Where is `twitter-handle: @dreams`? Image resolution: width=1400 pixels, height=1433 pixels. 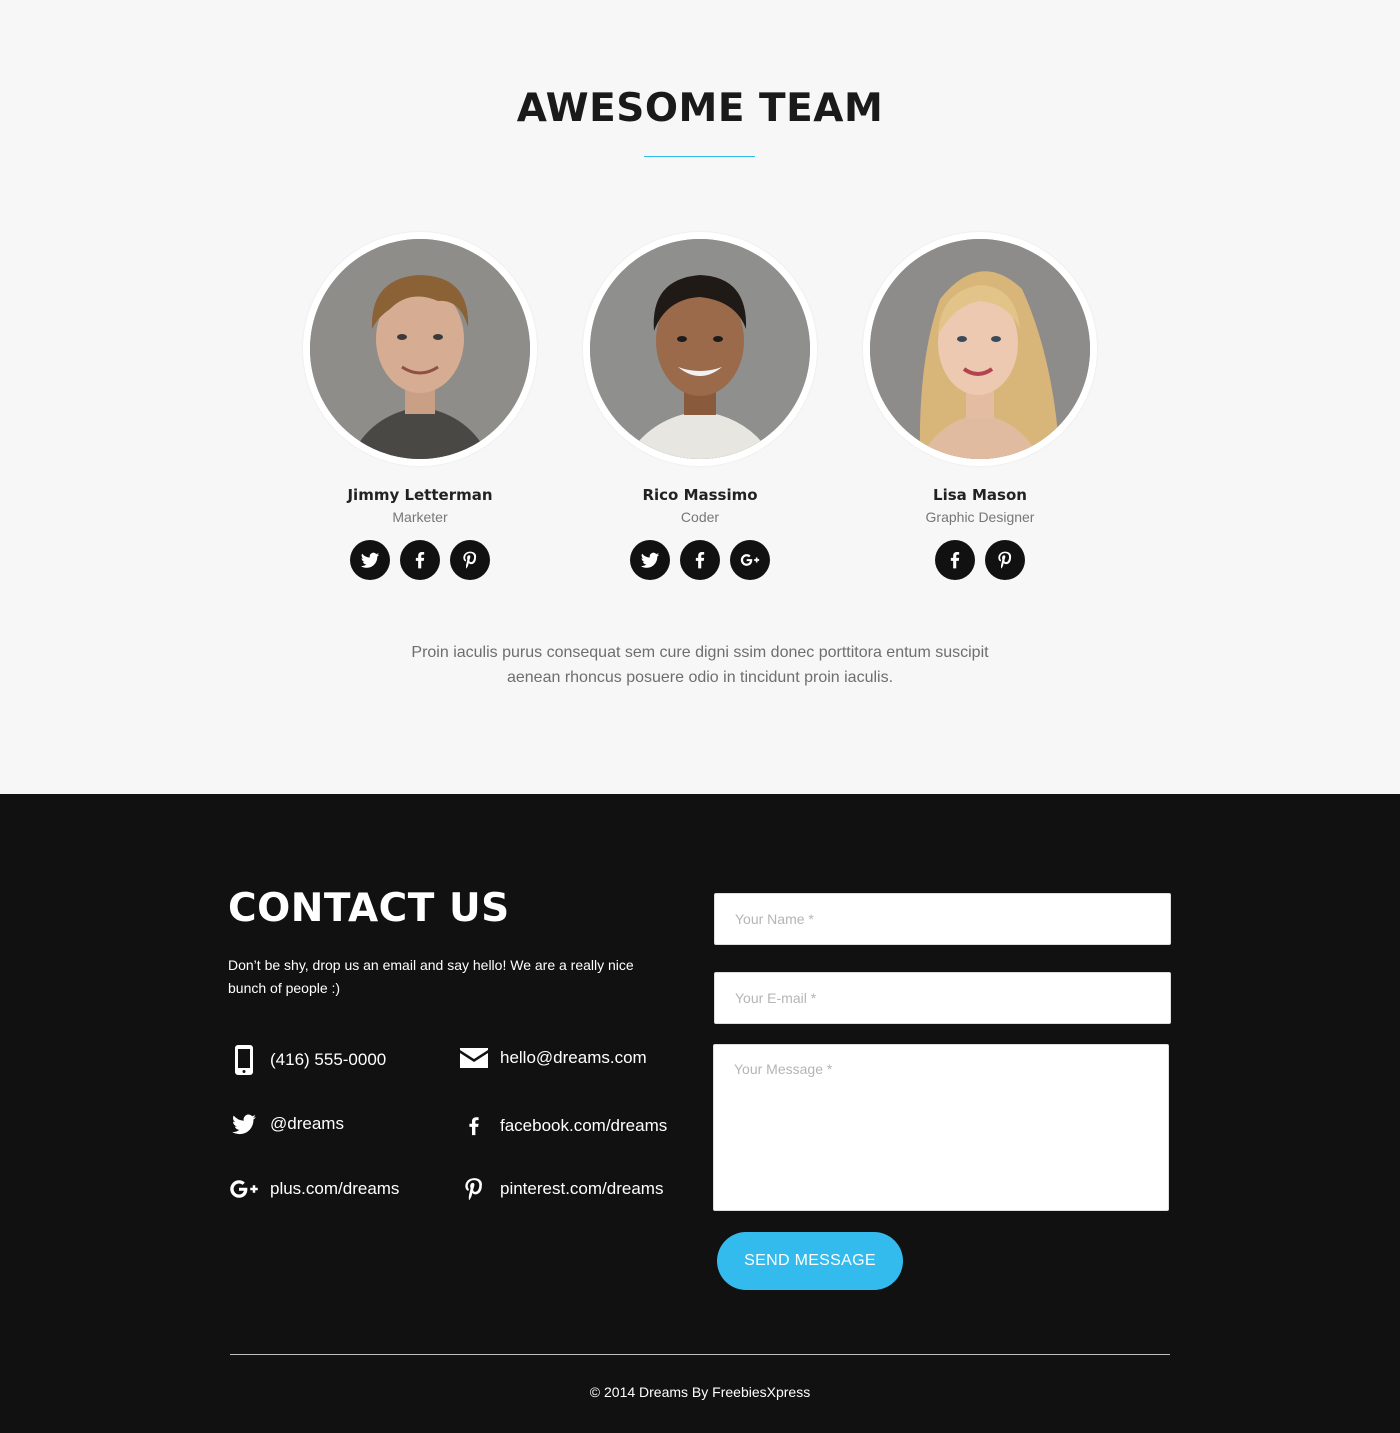 twitter-handle: @dreams is located at coordinates (307, 1124).